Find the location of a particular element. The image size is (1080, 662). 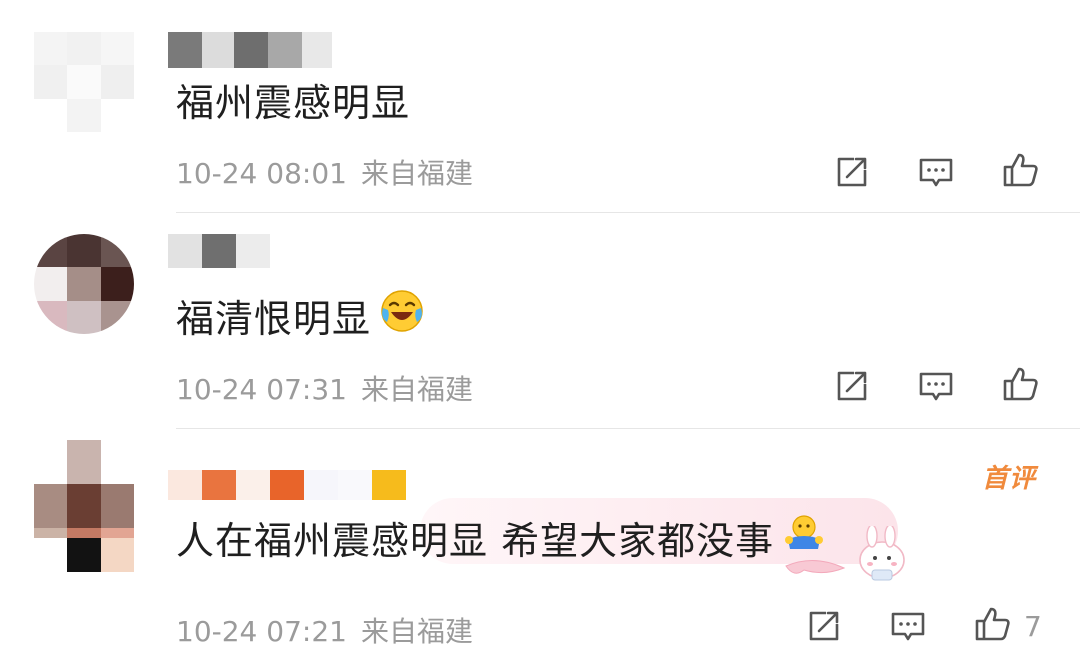

avatar-bottom is located at coordinates (84, 555).